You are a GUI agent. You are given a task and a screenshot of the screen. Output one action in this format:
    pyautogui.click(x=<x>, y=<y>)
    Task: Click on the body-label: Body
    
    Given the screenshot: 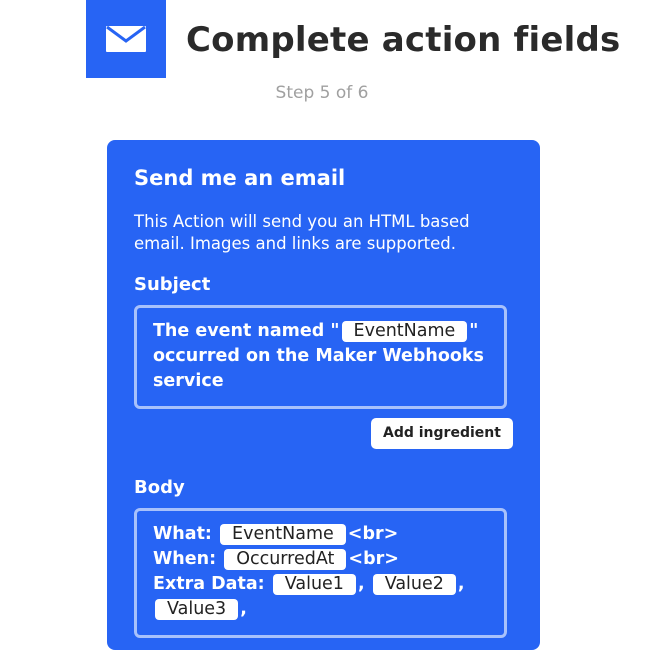 What is the action you would take?
    pyautogui.click(x=159, y=487)
    